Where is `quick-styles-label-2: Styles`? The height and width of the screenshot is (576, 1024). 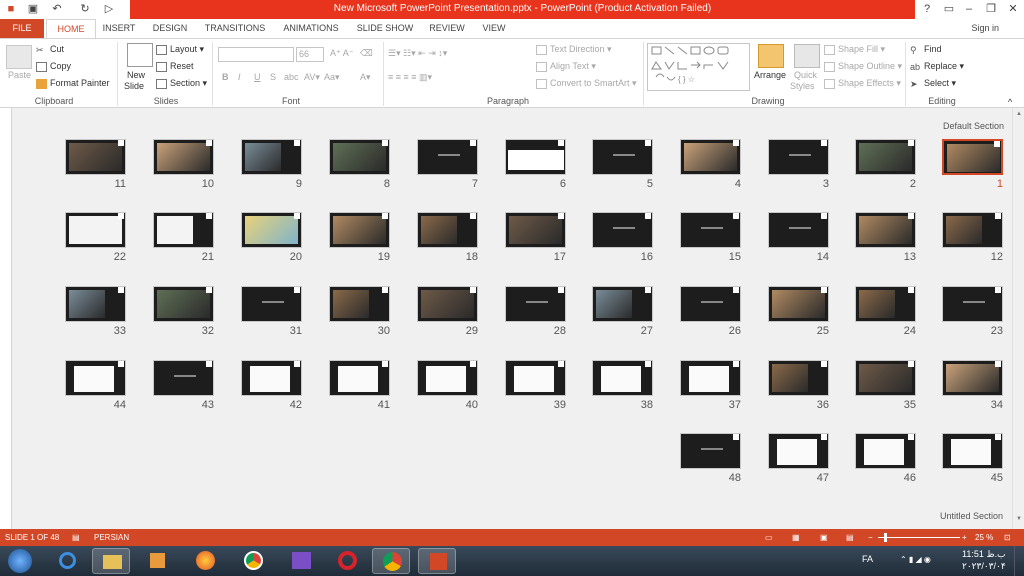 quick-styles-label-2: Styles is located at coordinates (802, 86).